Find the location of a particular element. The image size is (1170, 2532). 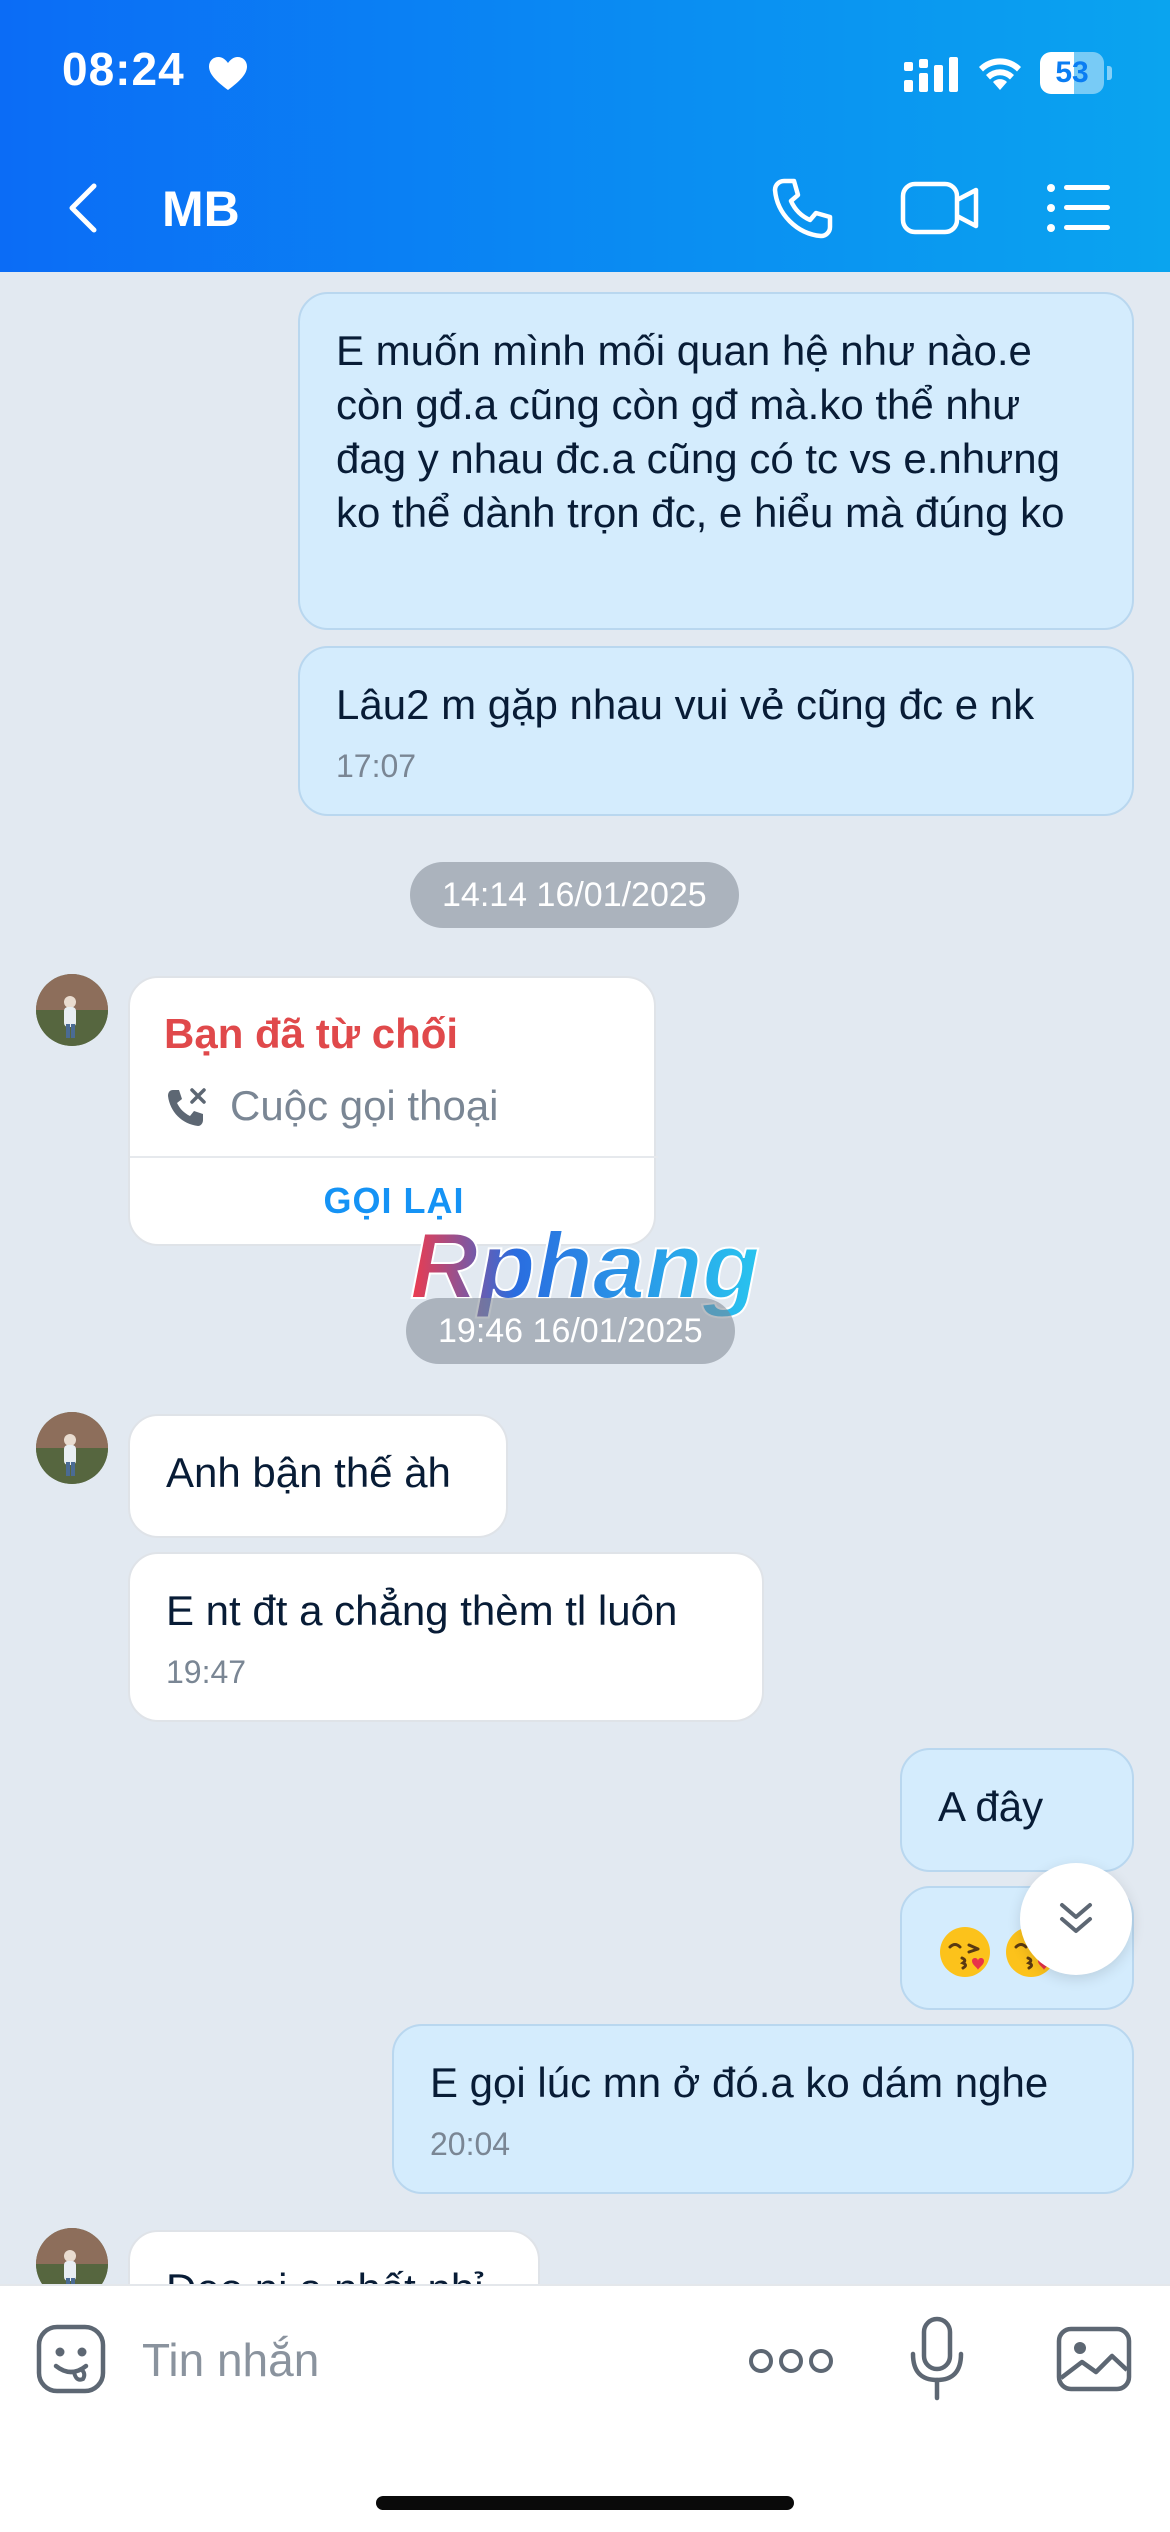

more-icon is located at coordinates (791, 2361).